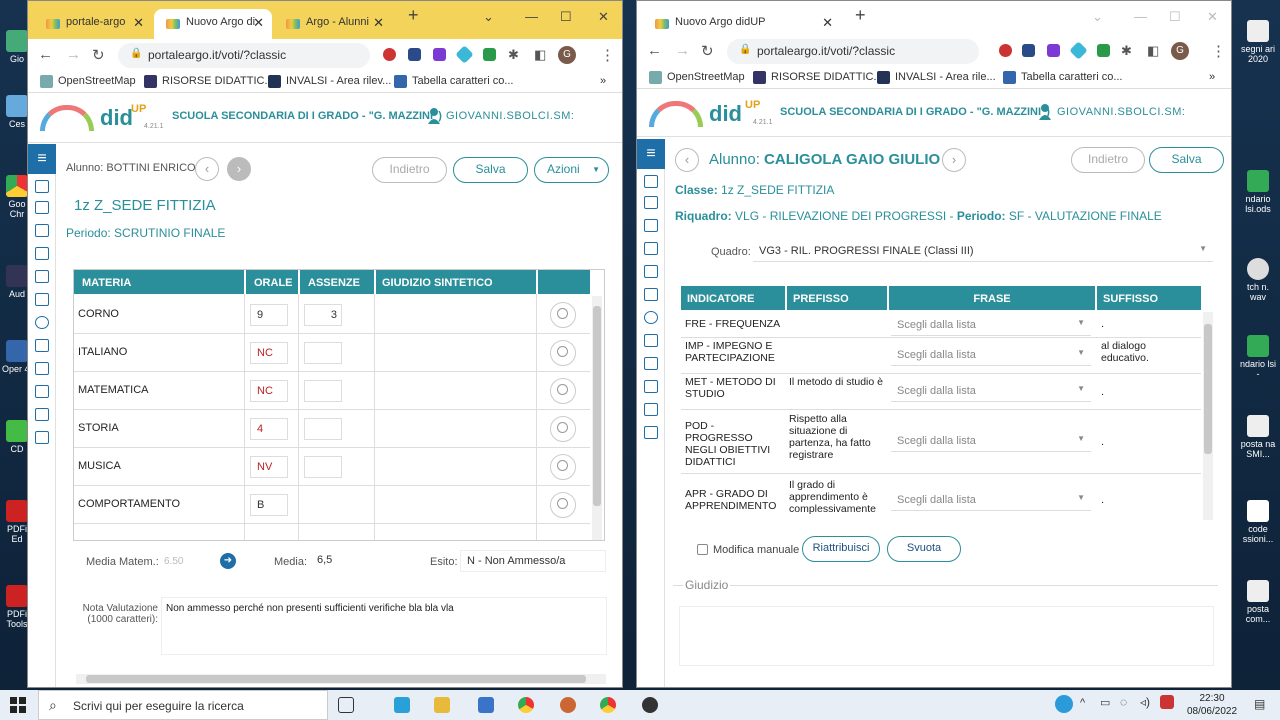 This screenshot has height=720, width=1280. Describe the element at coordinates (346, 705) in the screenshot. I see `task-view-icon` at that location.